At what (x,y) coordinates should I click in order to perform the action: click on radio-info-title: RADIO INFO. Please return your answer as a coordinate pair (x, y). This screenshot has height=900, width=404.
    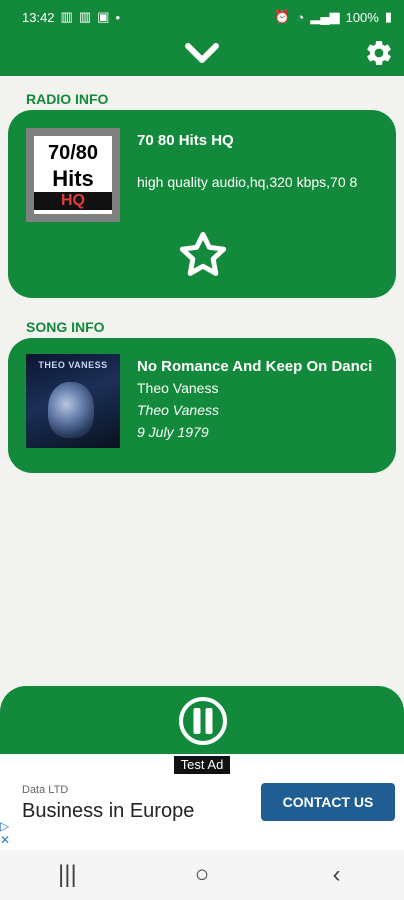
    Looking at the image, I should click on (67, 99).